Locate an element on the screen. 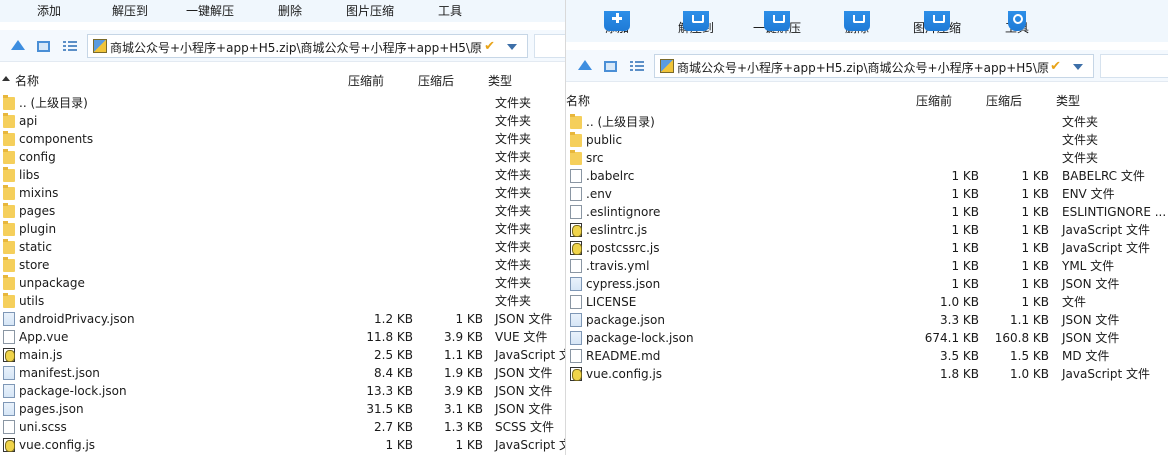 The image size is (1168, 455). file-icon is located at coordinates (9, 427).